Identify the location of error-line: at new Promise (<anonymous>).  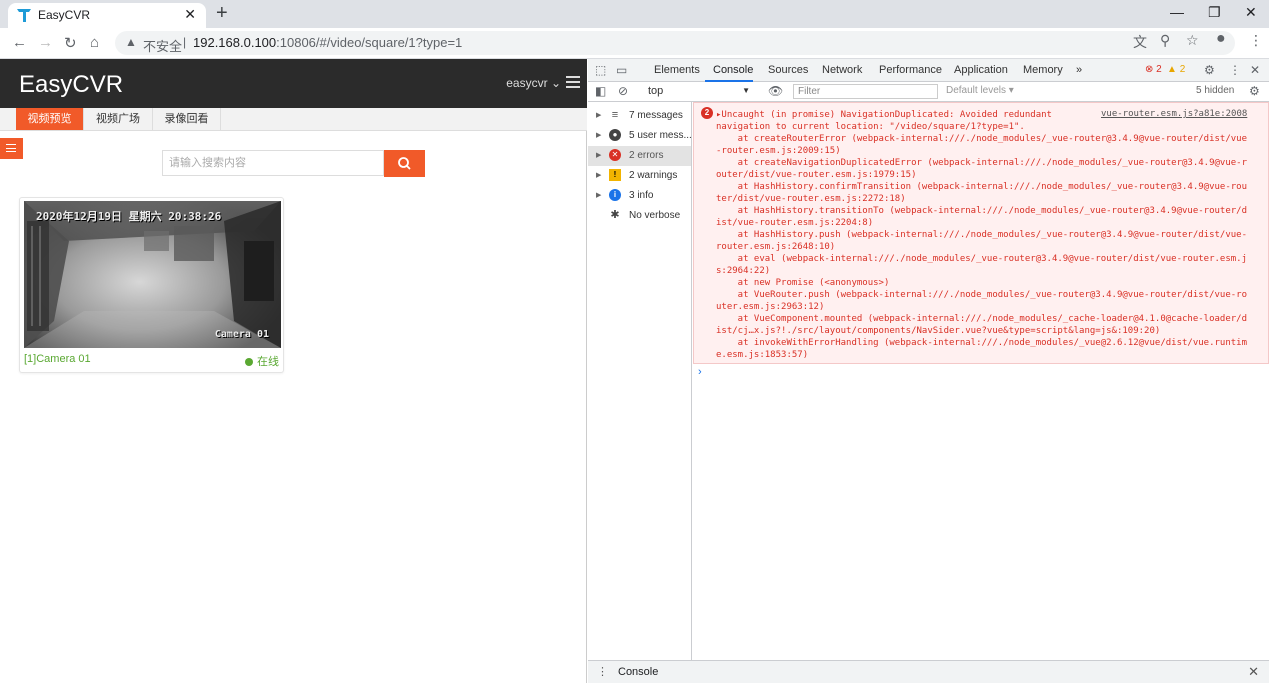
(803, 283).